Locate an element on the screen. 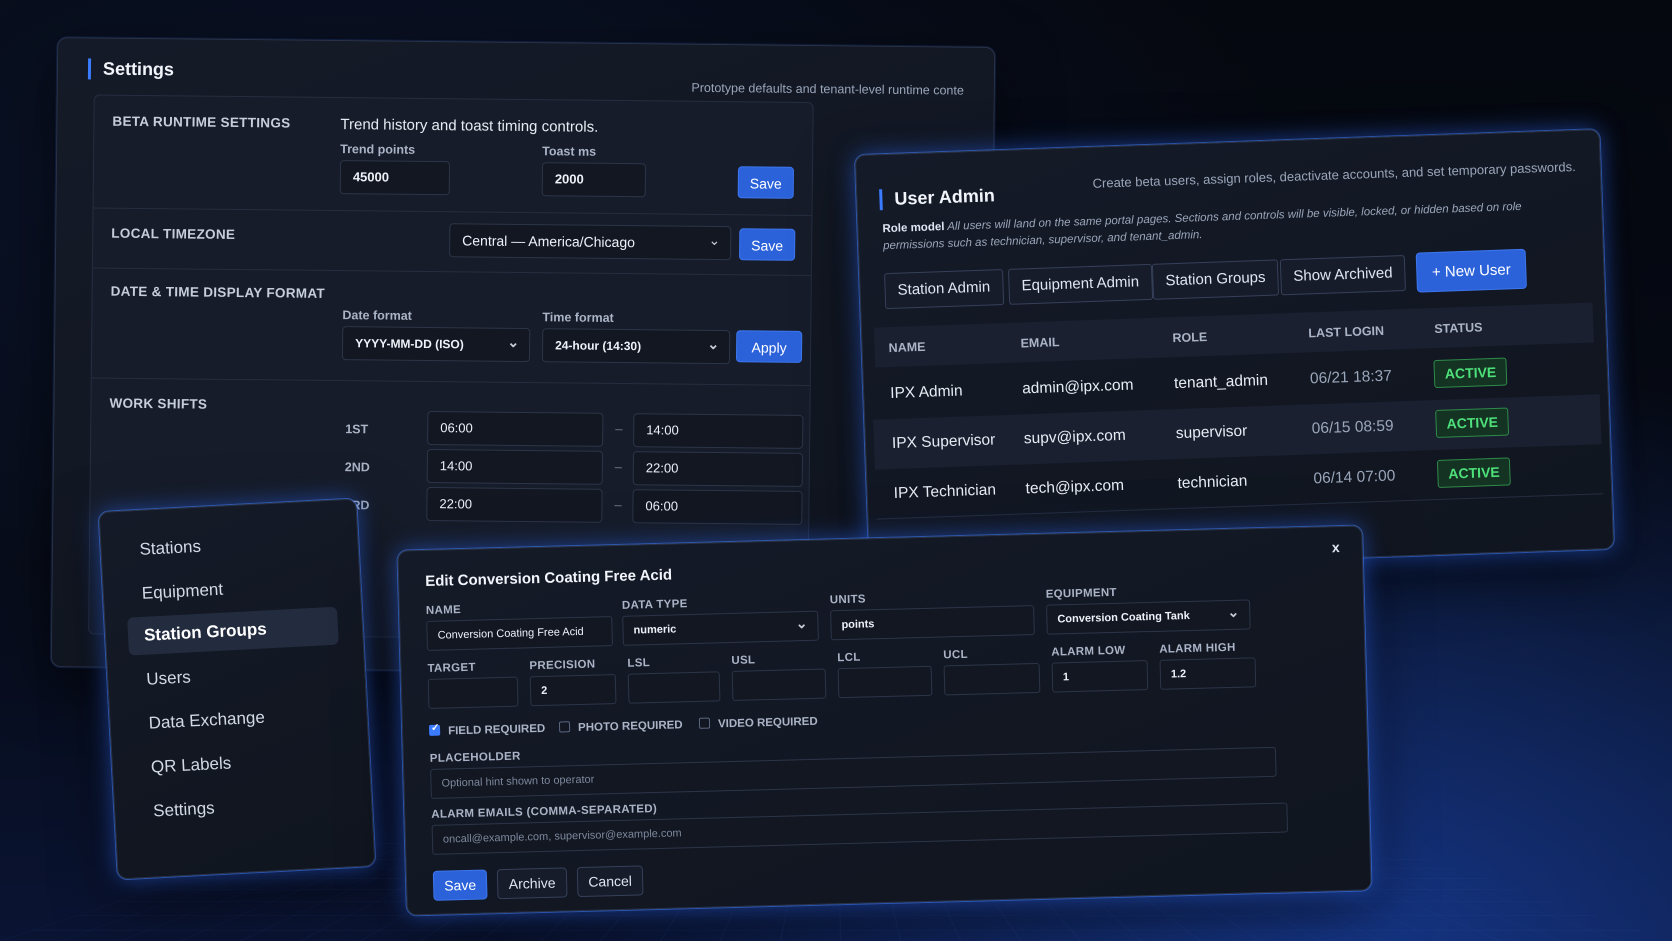  beta-description: Trend history and toast timing controls. is located at coordinates (469, 126).